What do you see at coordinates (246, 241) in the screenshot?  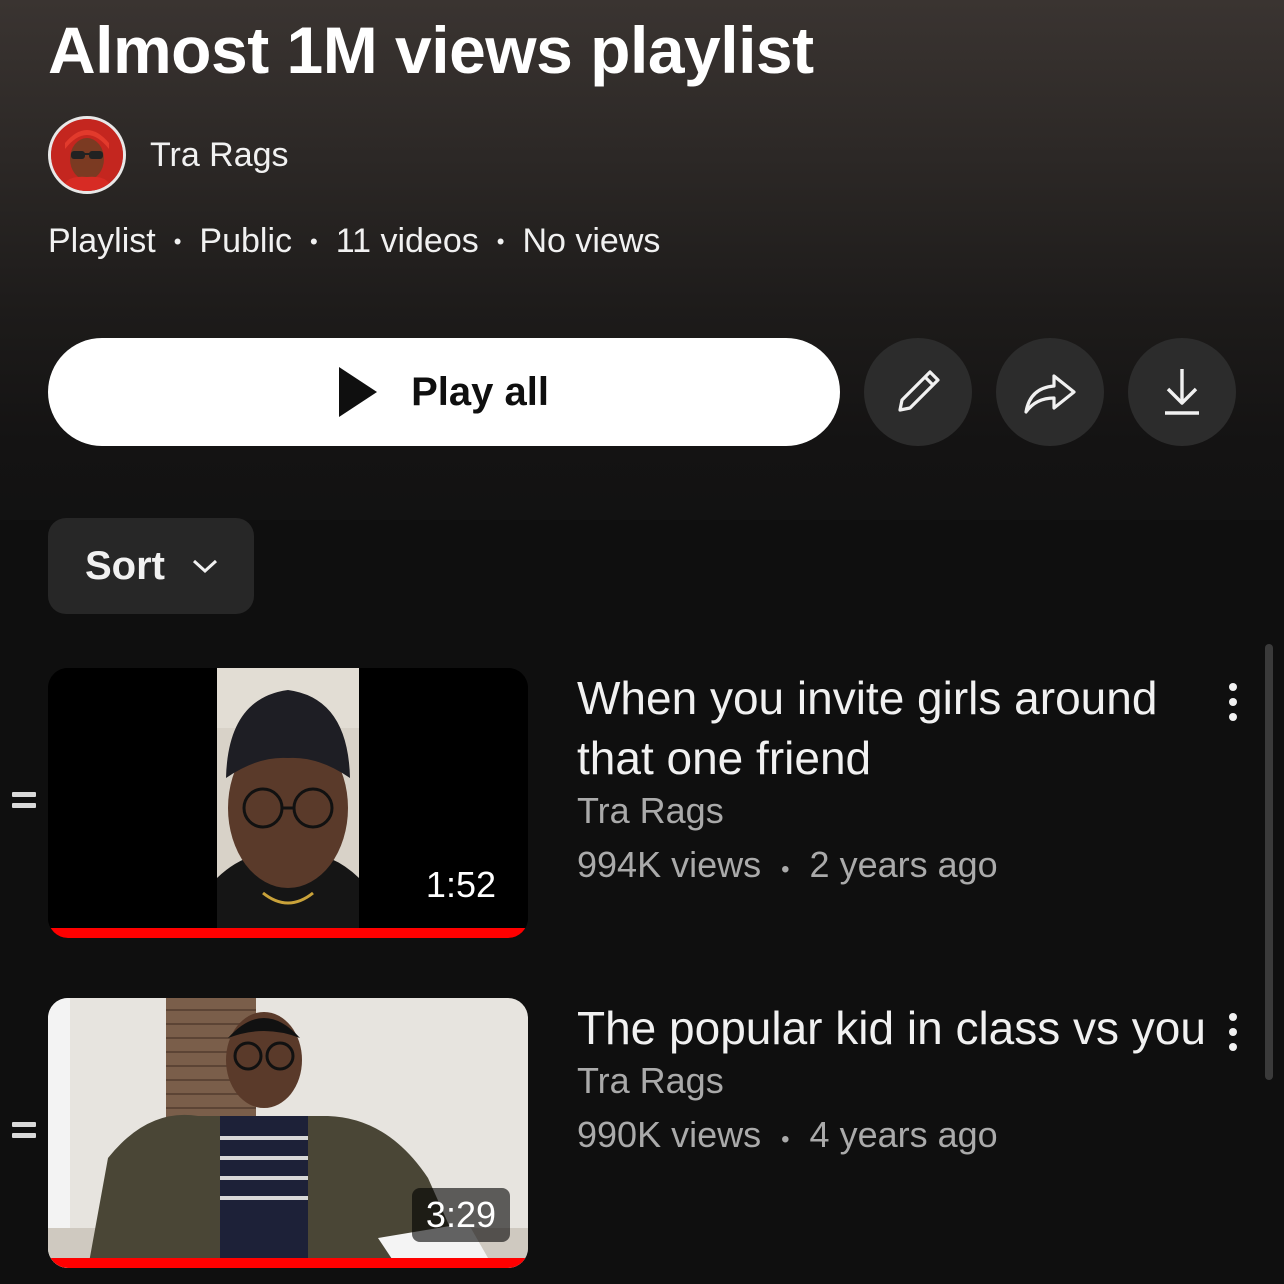 I see `meta-visibility: Public` at bounding box center [246, 241].